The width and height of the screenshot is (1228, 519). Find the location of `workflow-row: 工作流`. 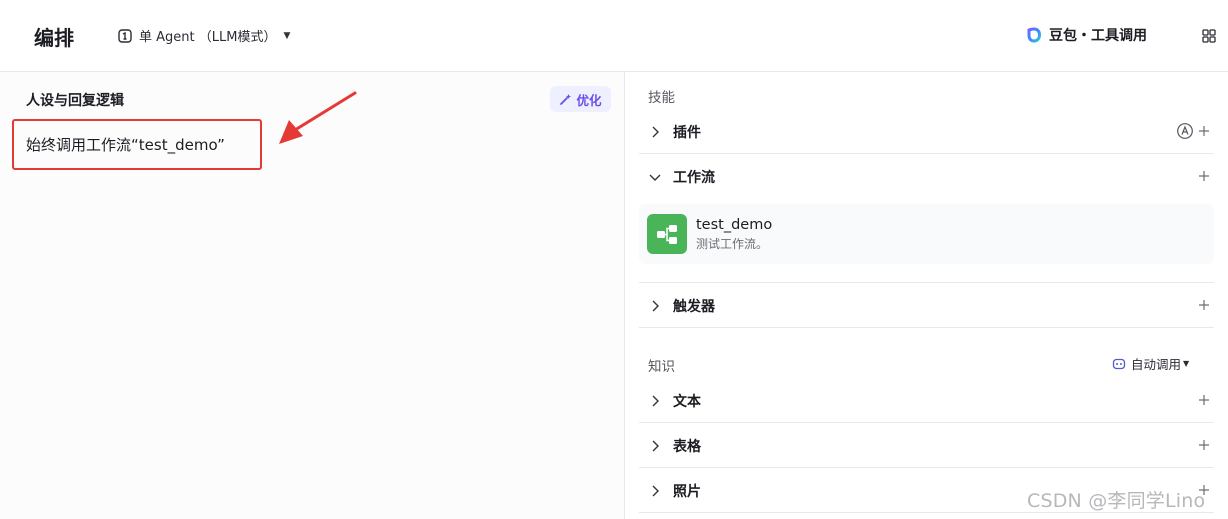

workflow-row: 工作流 is located at coordinates (926, 176).